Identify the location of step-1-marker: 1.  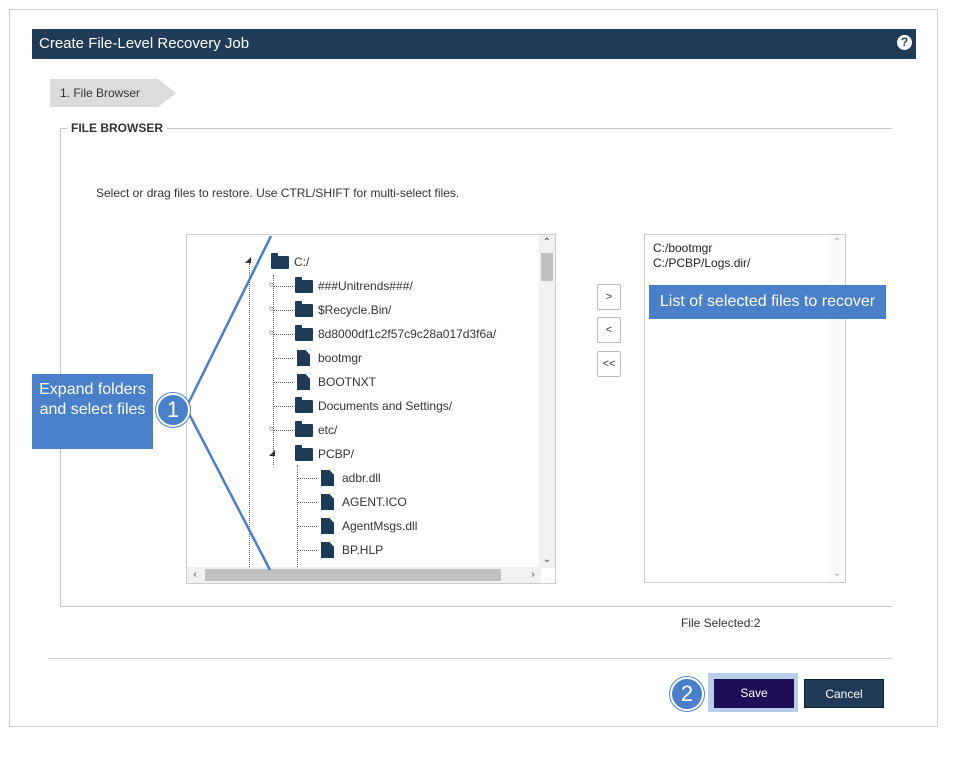
(173, 410).